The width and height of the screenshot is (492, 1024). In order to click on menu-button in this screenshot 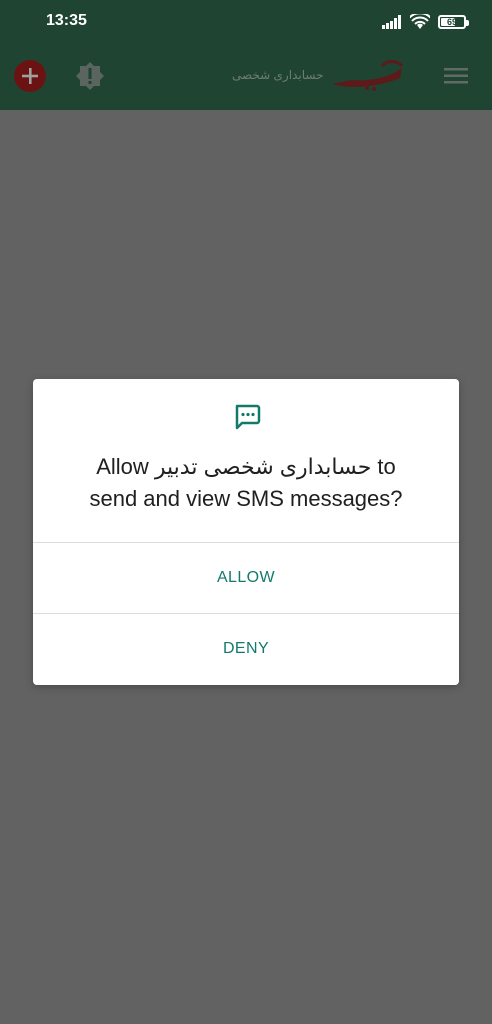, I will do `click(457, 76)`.